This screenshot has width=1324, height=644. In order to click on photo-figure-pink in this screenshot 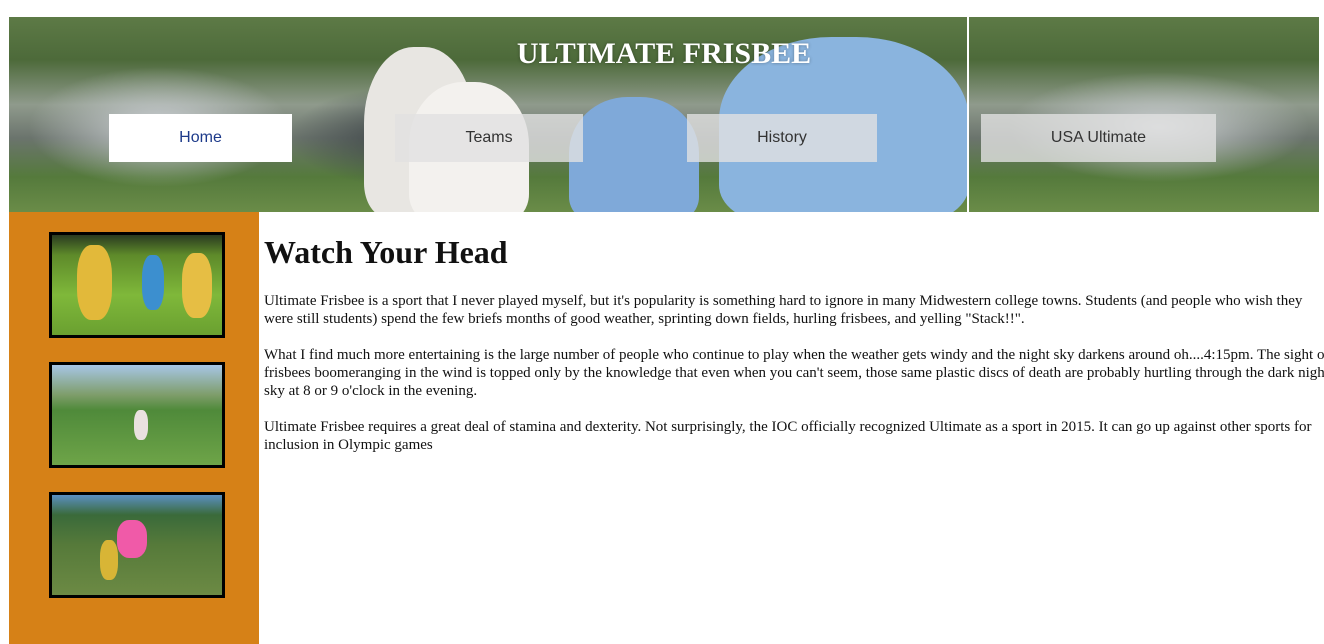, I will do `click(132, 539)`.